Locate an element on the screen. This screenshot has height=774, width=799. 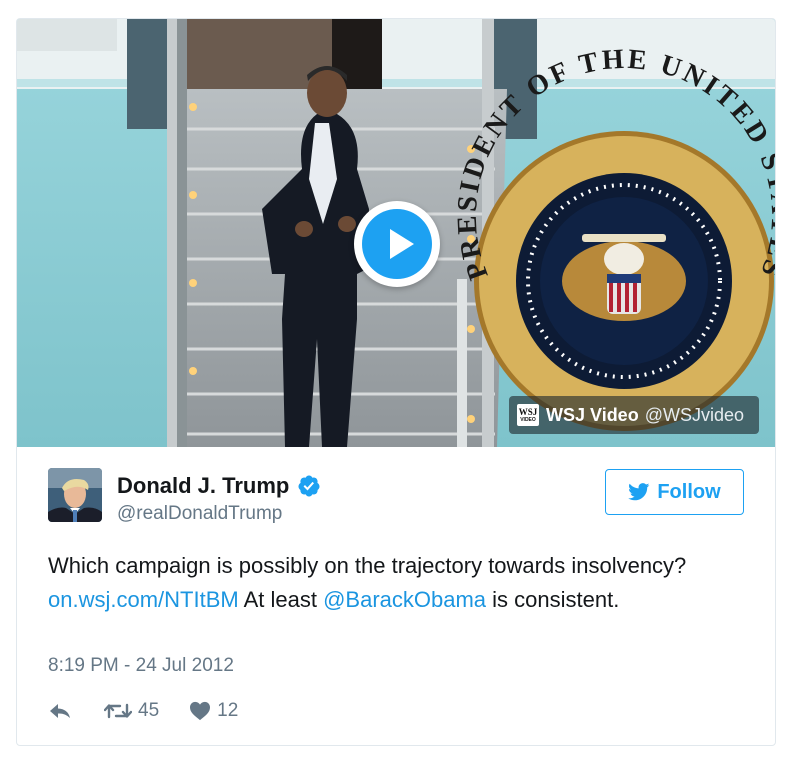
retweet-icon is located at coordinates (118, 711).